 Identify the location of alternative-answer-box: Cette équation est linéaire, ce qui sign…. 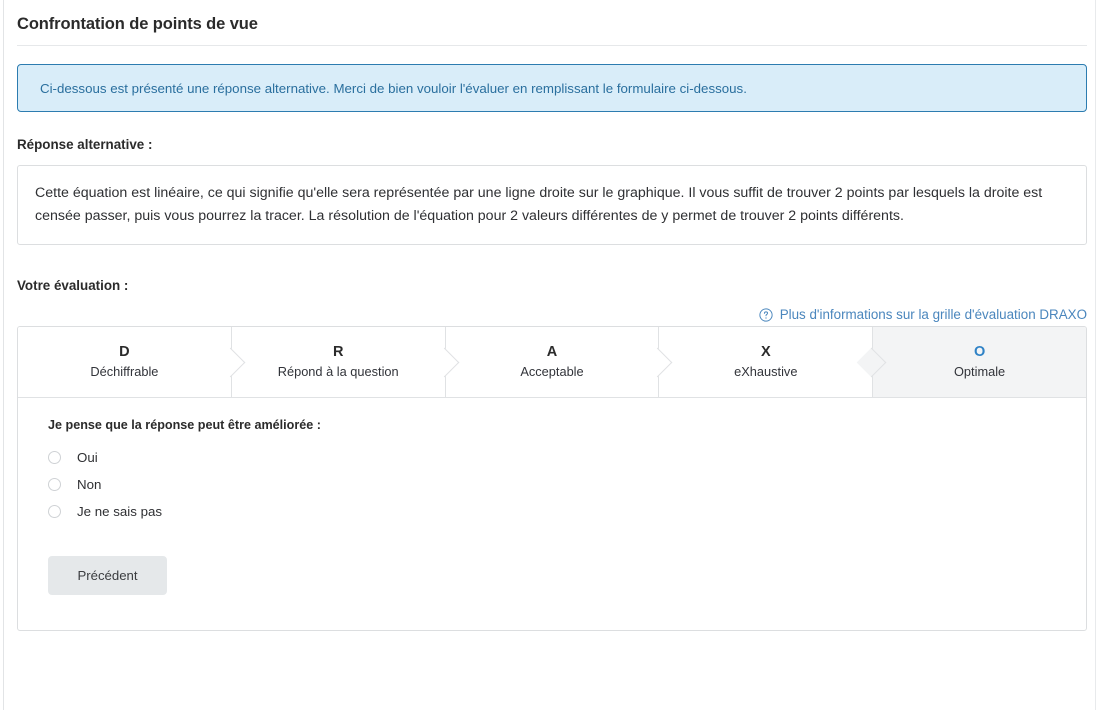
(552, 205).